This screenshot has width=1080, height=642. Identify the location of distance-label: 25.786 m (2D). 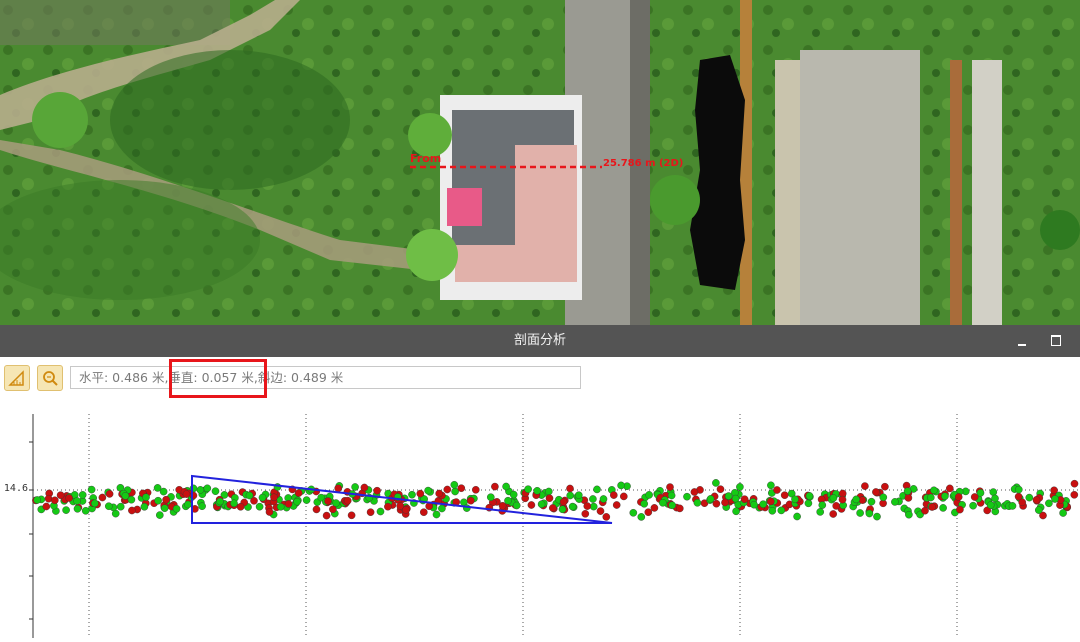
(643, 163).